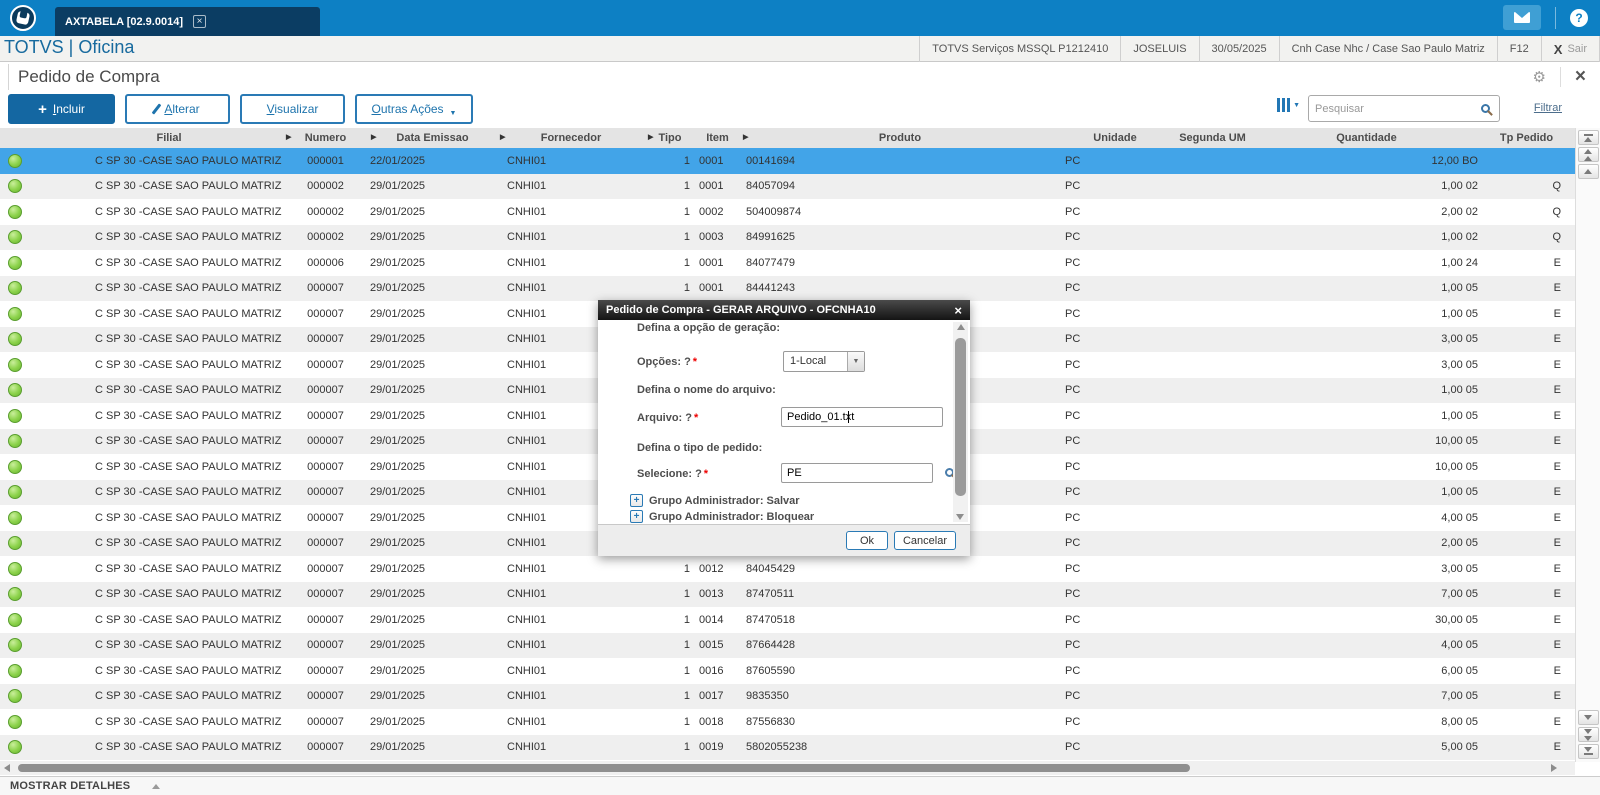 Image resolution: width=1600 pixels, height=795 pixels. I want to click on column-header-seg: Segunda UM, so click(1212, 138).